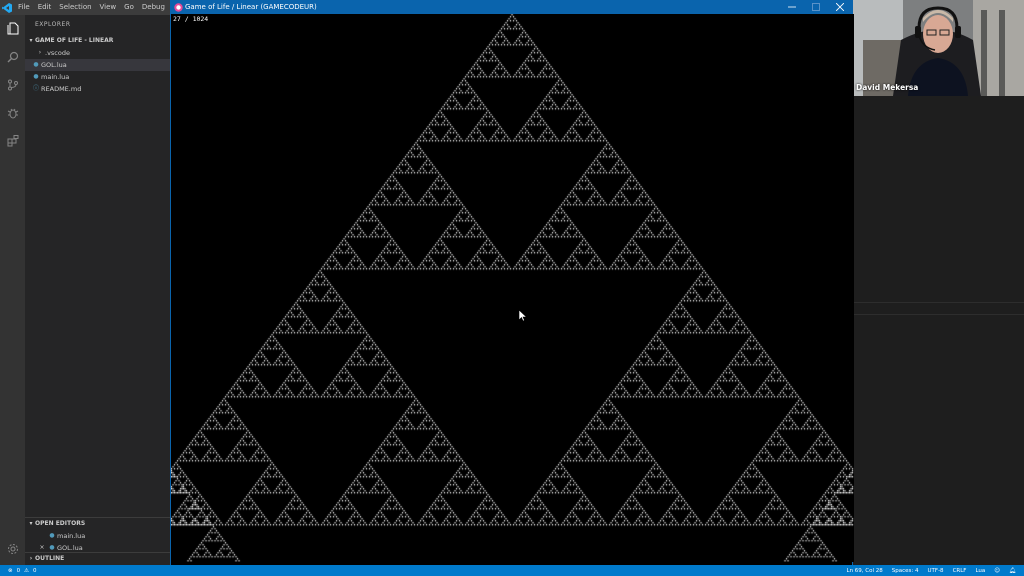  I want to click on open-editors-section: ▾ OPEN EDITORS ● main.lua × ● GOL.lua, so click(97, 535).